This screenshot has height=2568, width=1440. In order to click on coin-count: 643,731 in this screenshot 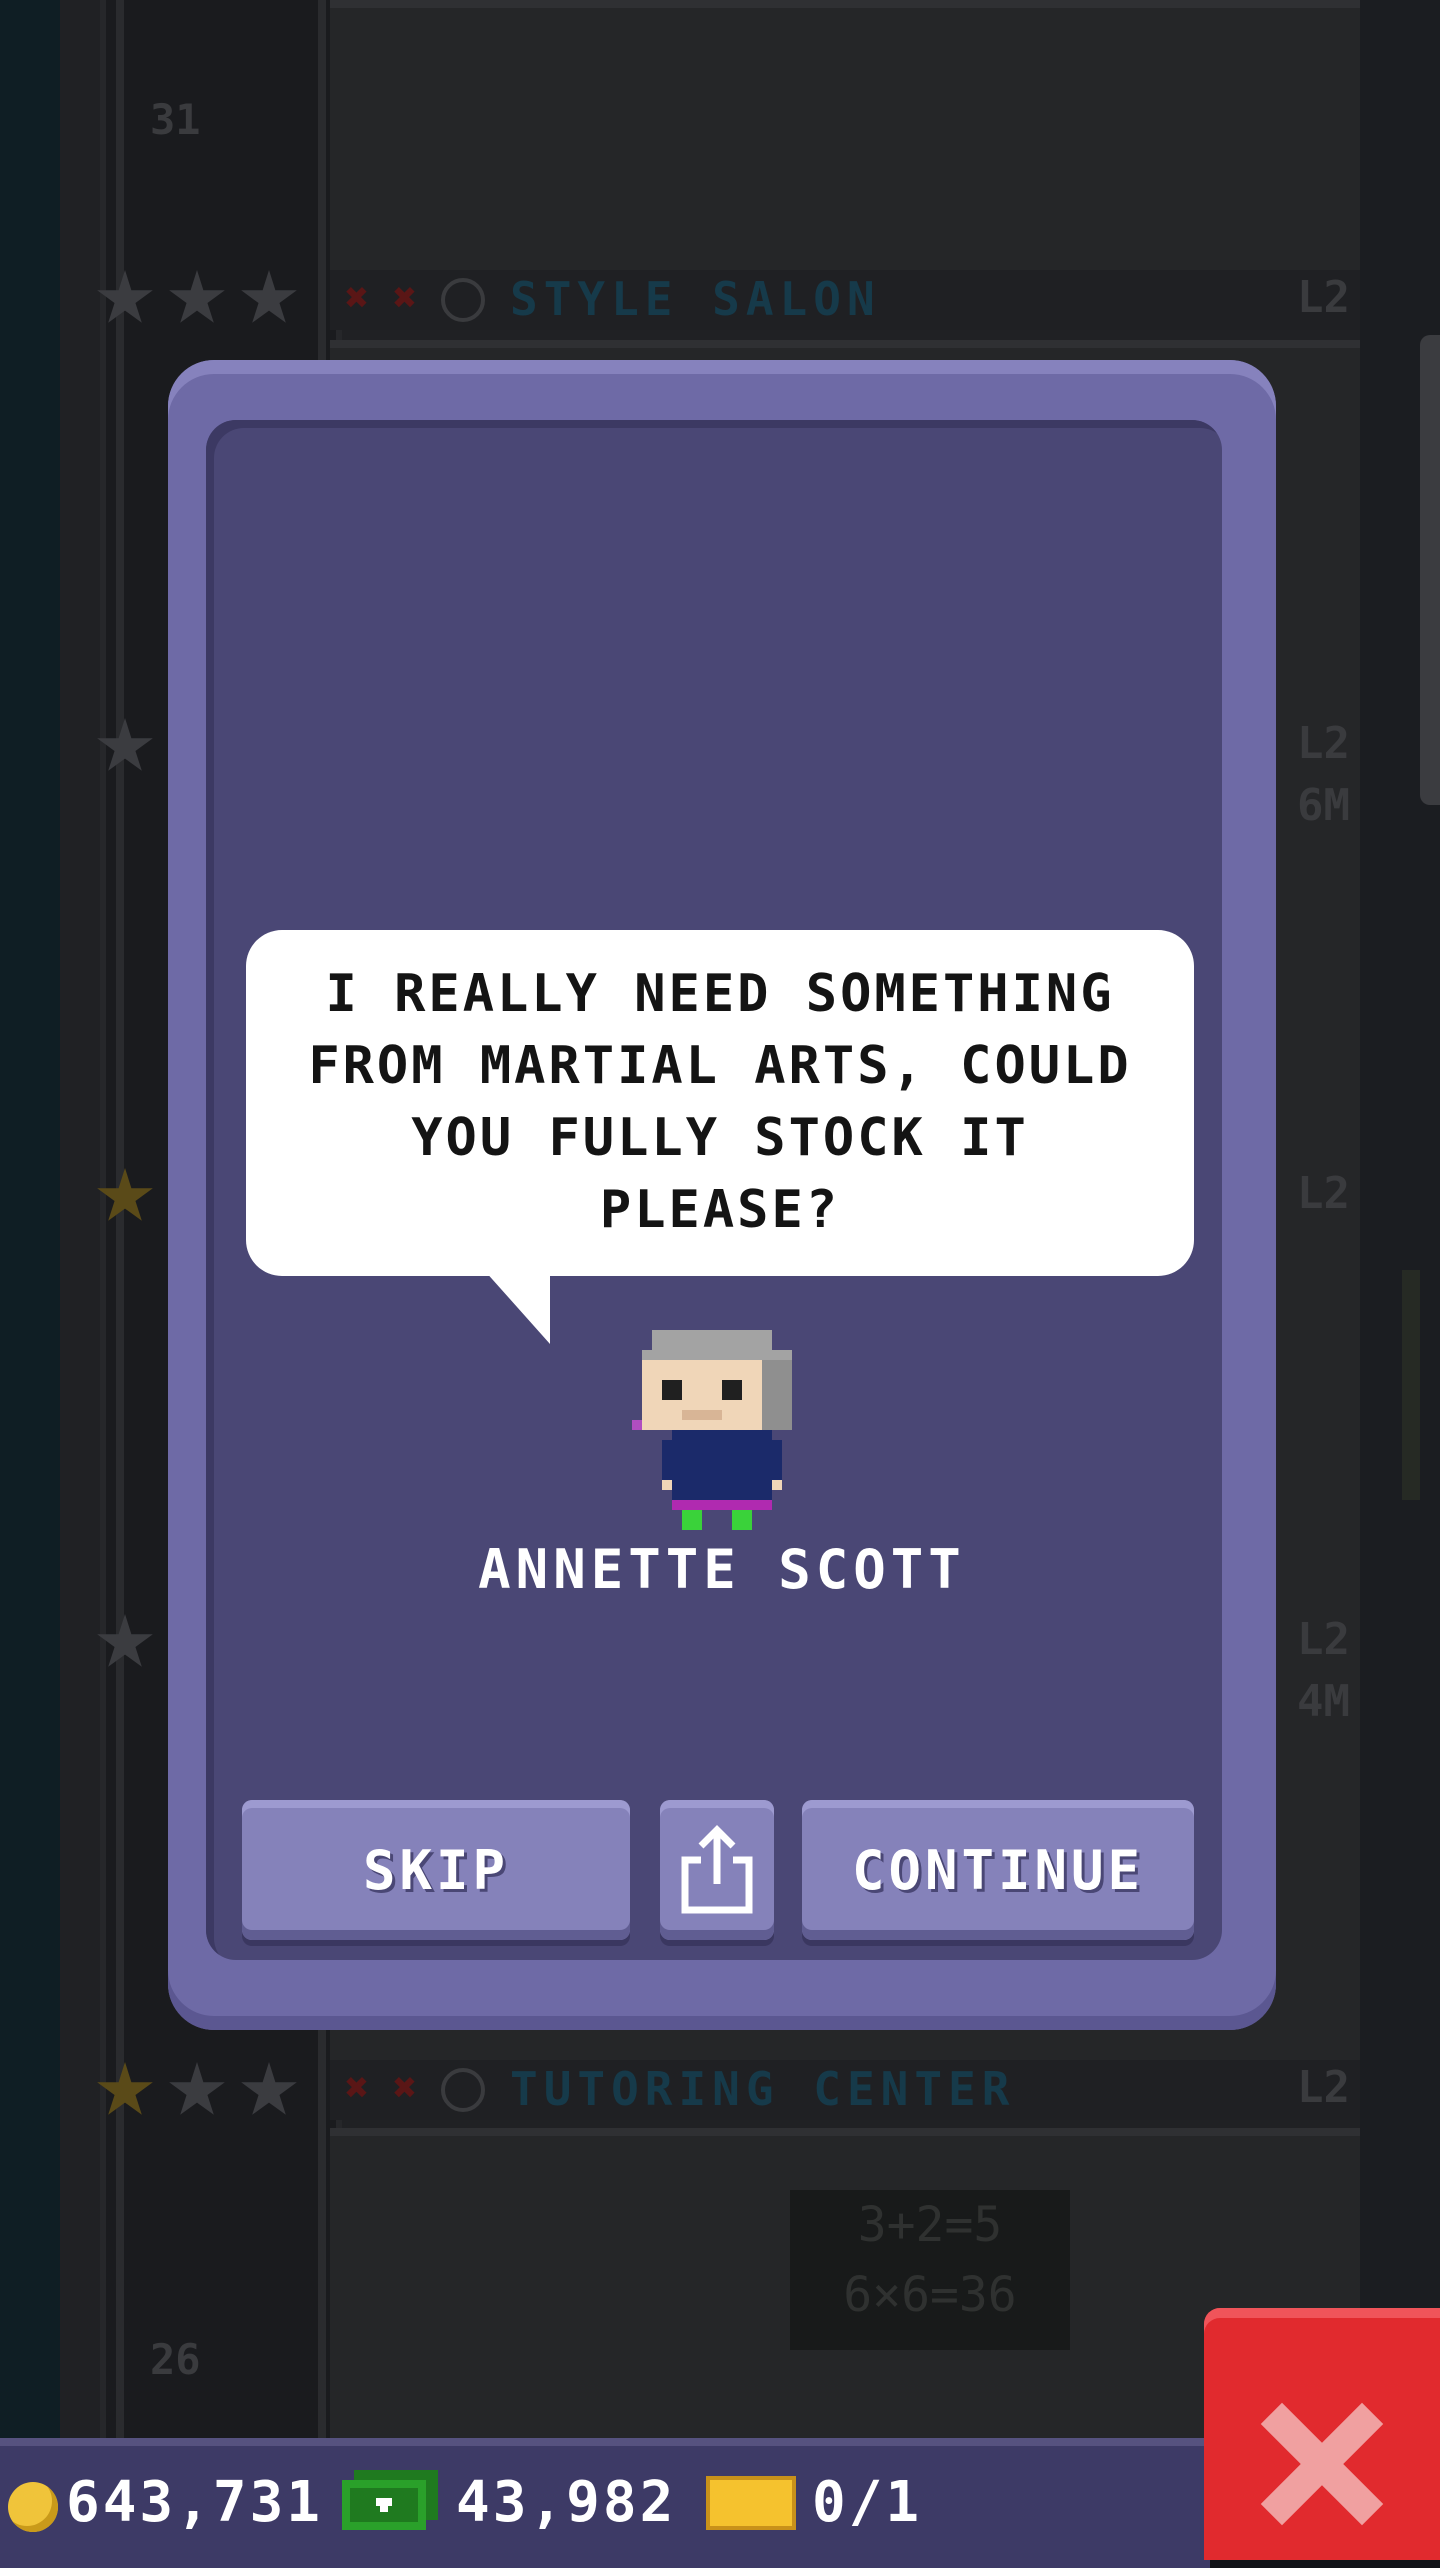, I will do `click(195, 2502)`.